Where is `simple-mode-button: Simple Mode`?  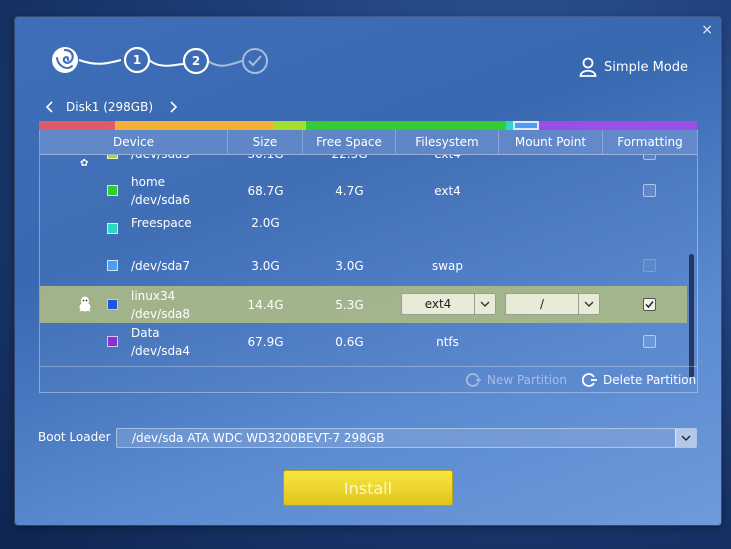
simple-mode-button: Simple Mode is located at coordinates (633, 67).